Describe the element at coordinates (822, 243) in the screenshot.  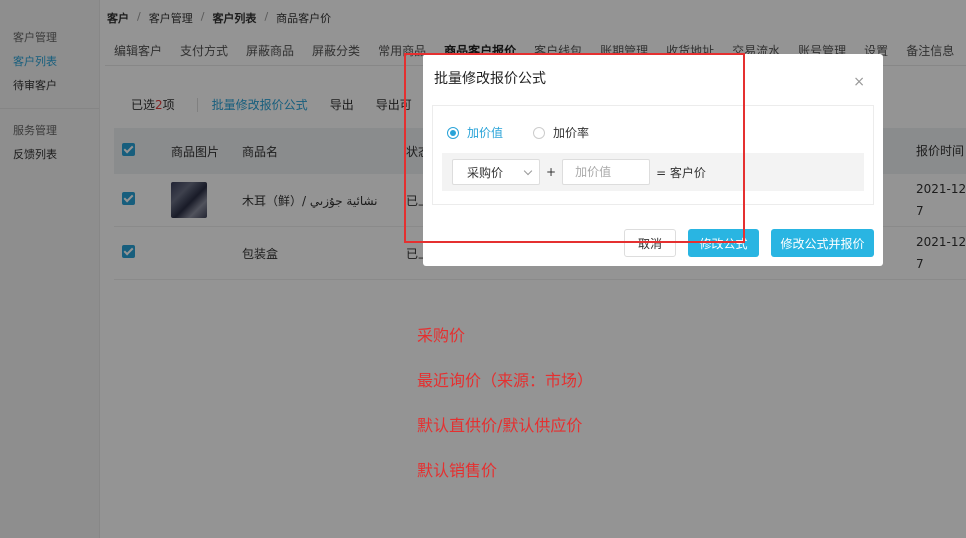
I see `modify-formula-and-quote-button: 修改公式并报价` at that location.